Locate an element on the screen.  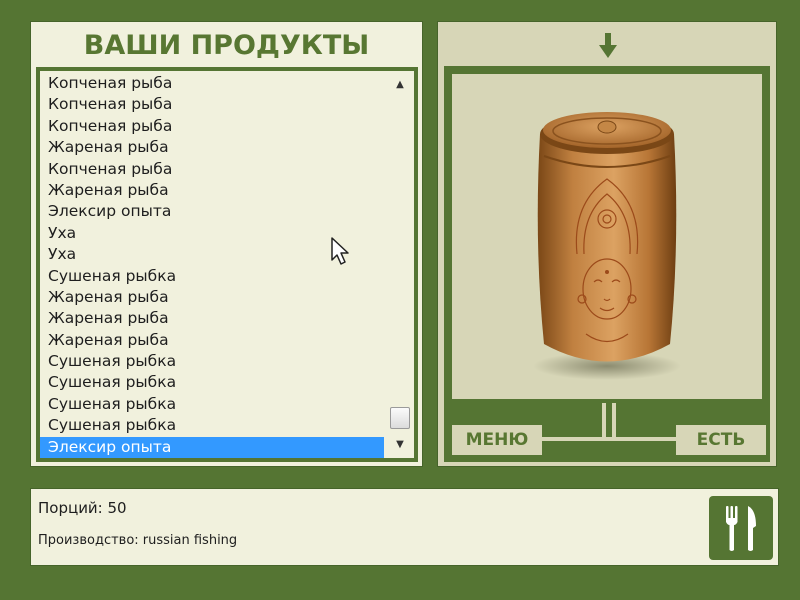
info-panel: Порций: 50 Производство: russian fishing is located at coordinates (404, 527).